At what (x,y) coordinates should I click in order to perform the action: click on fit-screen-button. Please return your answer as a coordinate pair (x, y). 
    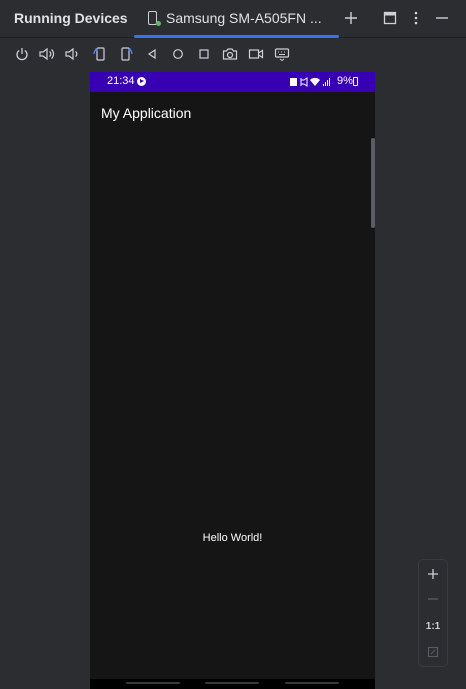
    Looking at the image, I should click on (433, 652).